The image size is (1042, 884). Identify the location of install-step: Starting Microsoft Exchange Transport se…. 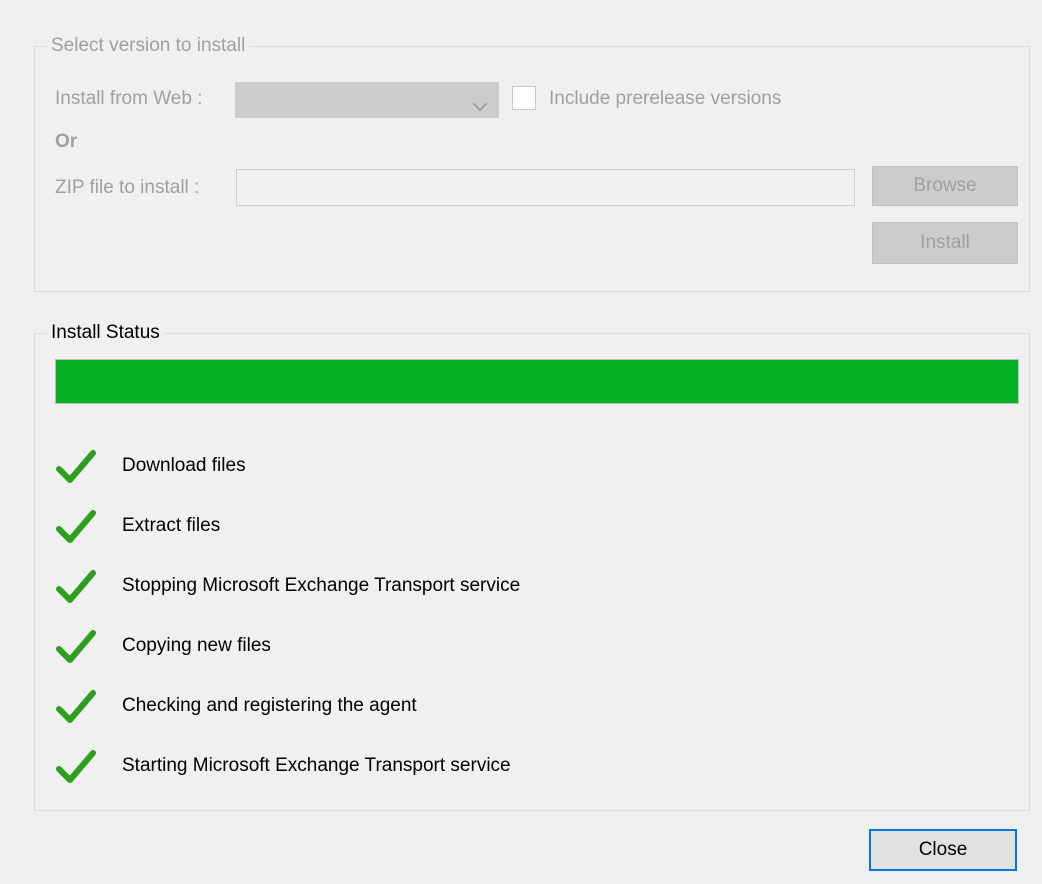
(283, 766).